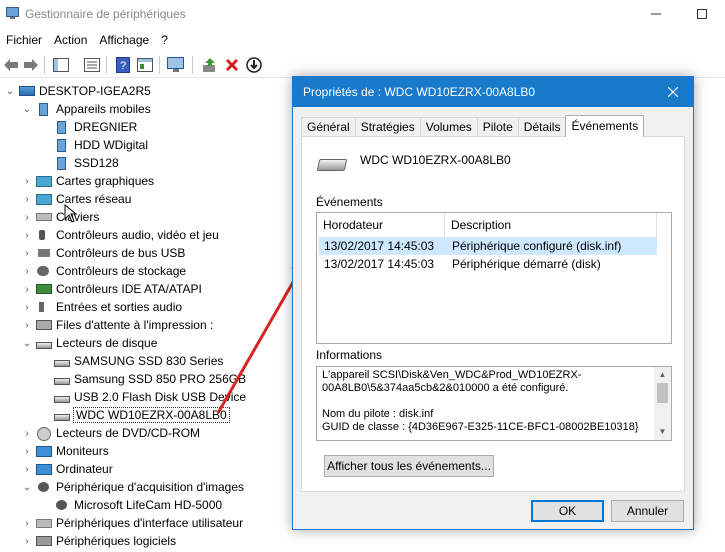  Describe the element at coordinates (60, 217) in the screenshot. I see `tree-category-claviers: › Claviers` at that location.